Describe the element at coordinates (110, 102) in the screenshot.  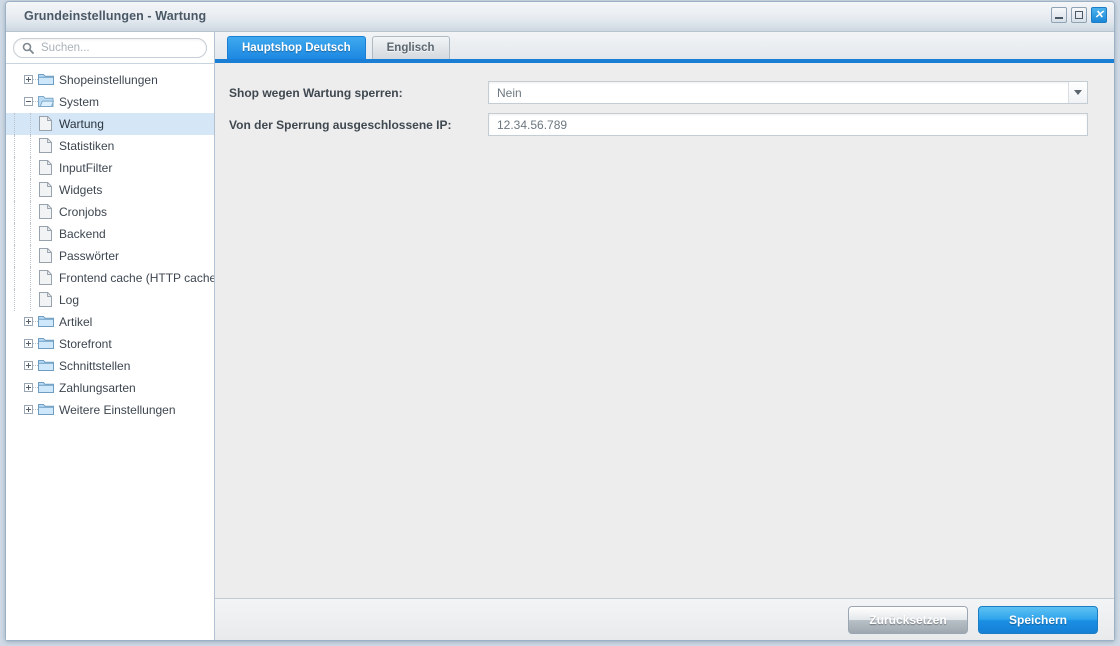
I see `tree-item-system: System` at that location.